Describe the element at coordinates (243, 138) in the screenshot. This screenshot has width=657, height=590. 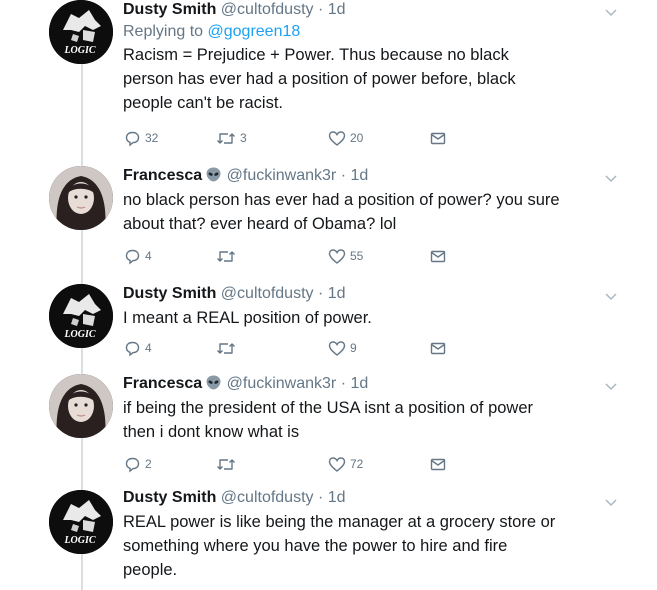
I see `retweet-count: 3` at that location.